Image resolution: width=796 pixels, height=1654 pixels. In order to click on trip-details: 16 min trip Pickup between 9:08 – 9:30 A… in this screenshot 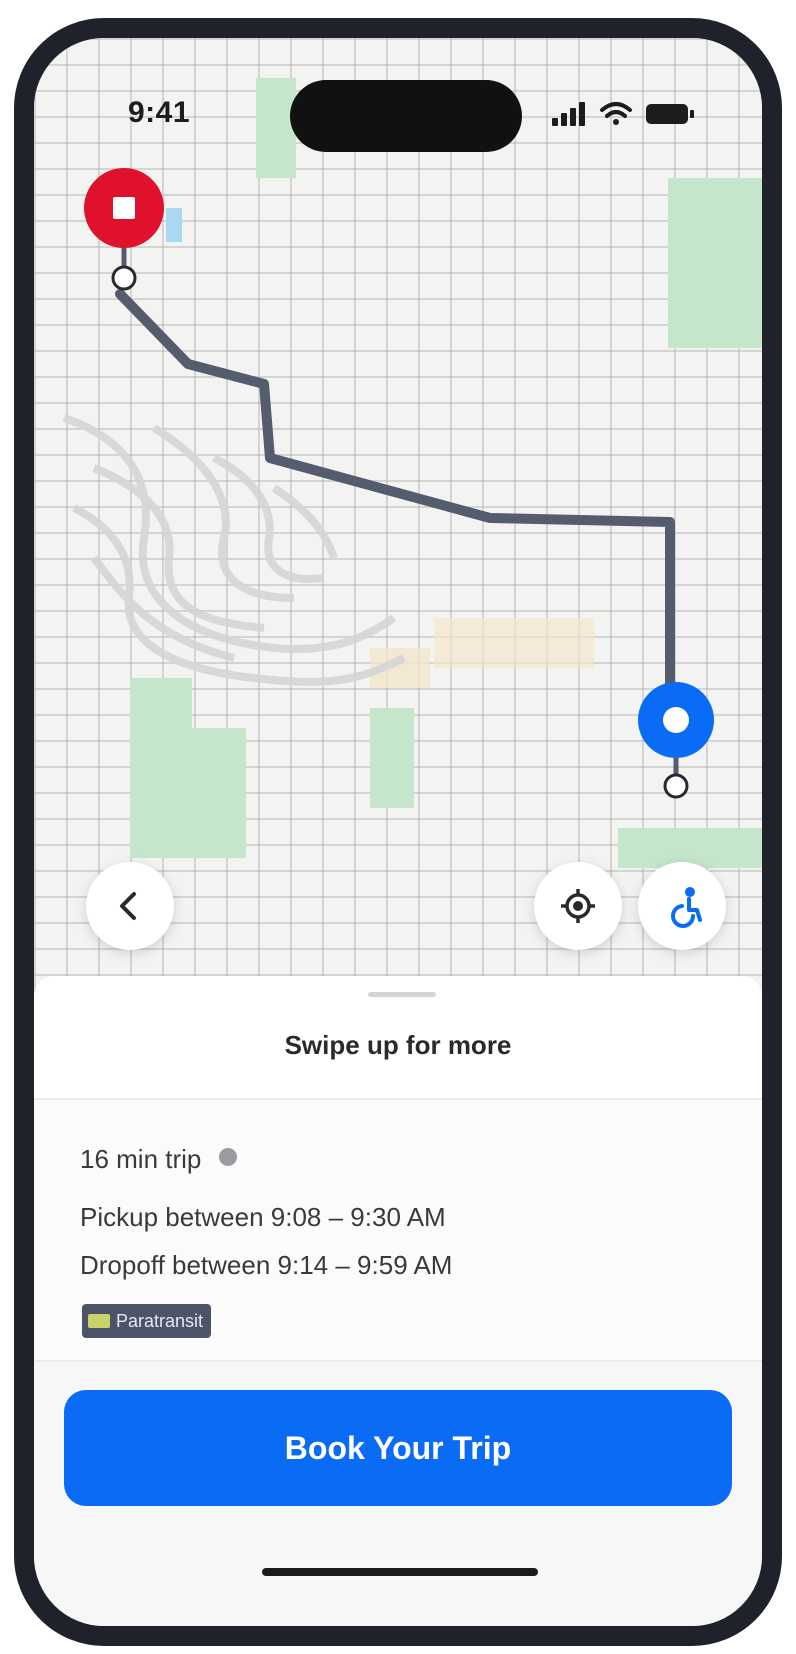, I will do `click(398, 1231)`.